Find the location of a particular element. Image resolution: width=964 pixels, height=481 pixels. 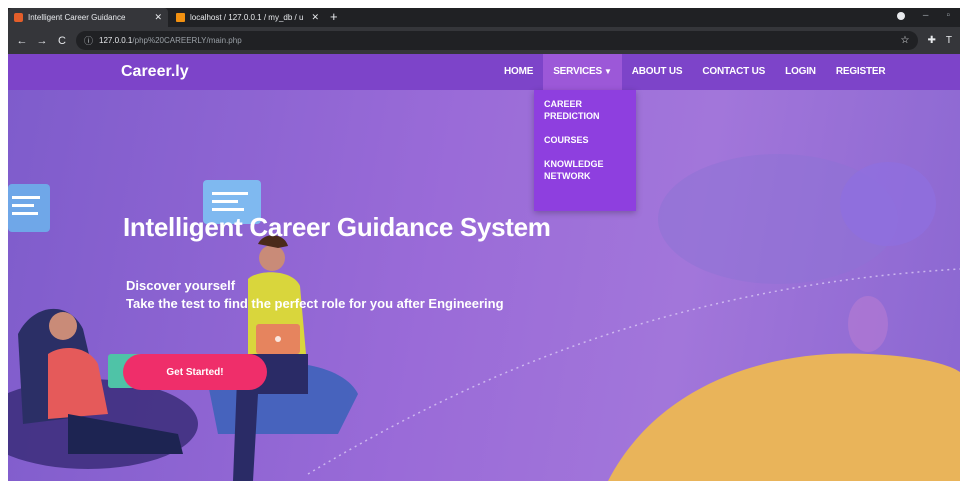

dropdown-item-label: COURSES is located at coordinates (566, 140).